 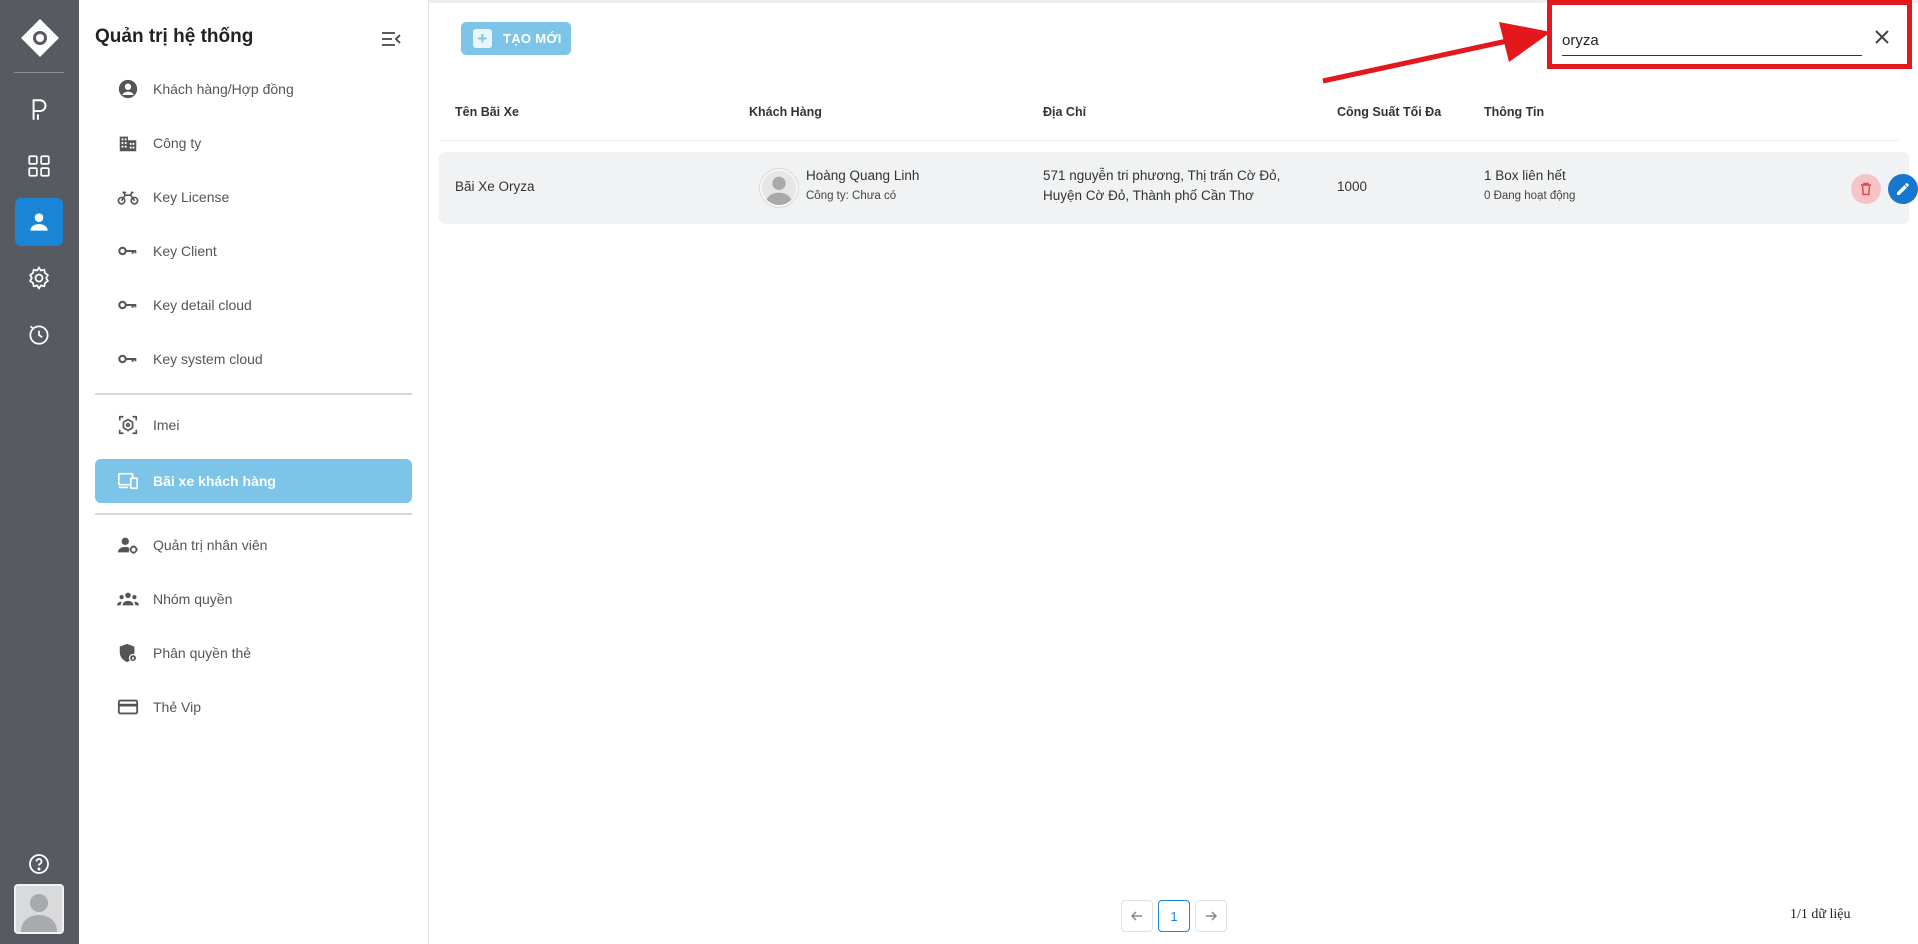 What do you see at coordinates (39, 222) in the screenshot?
I see `user-admin-icon` at bounding box center [39, 222].